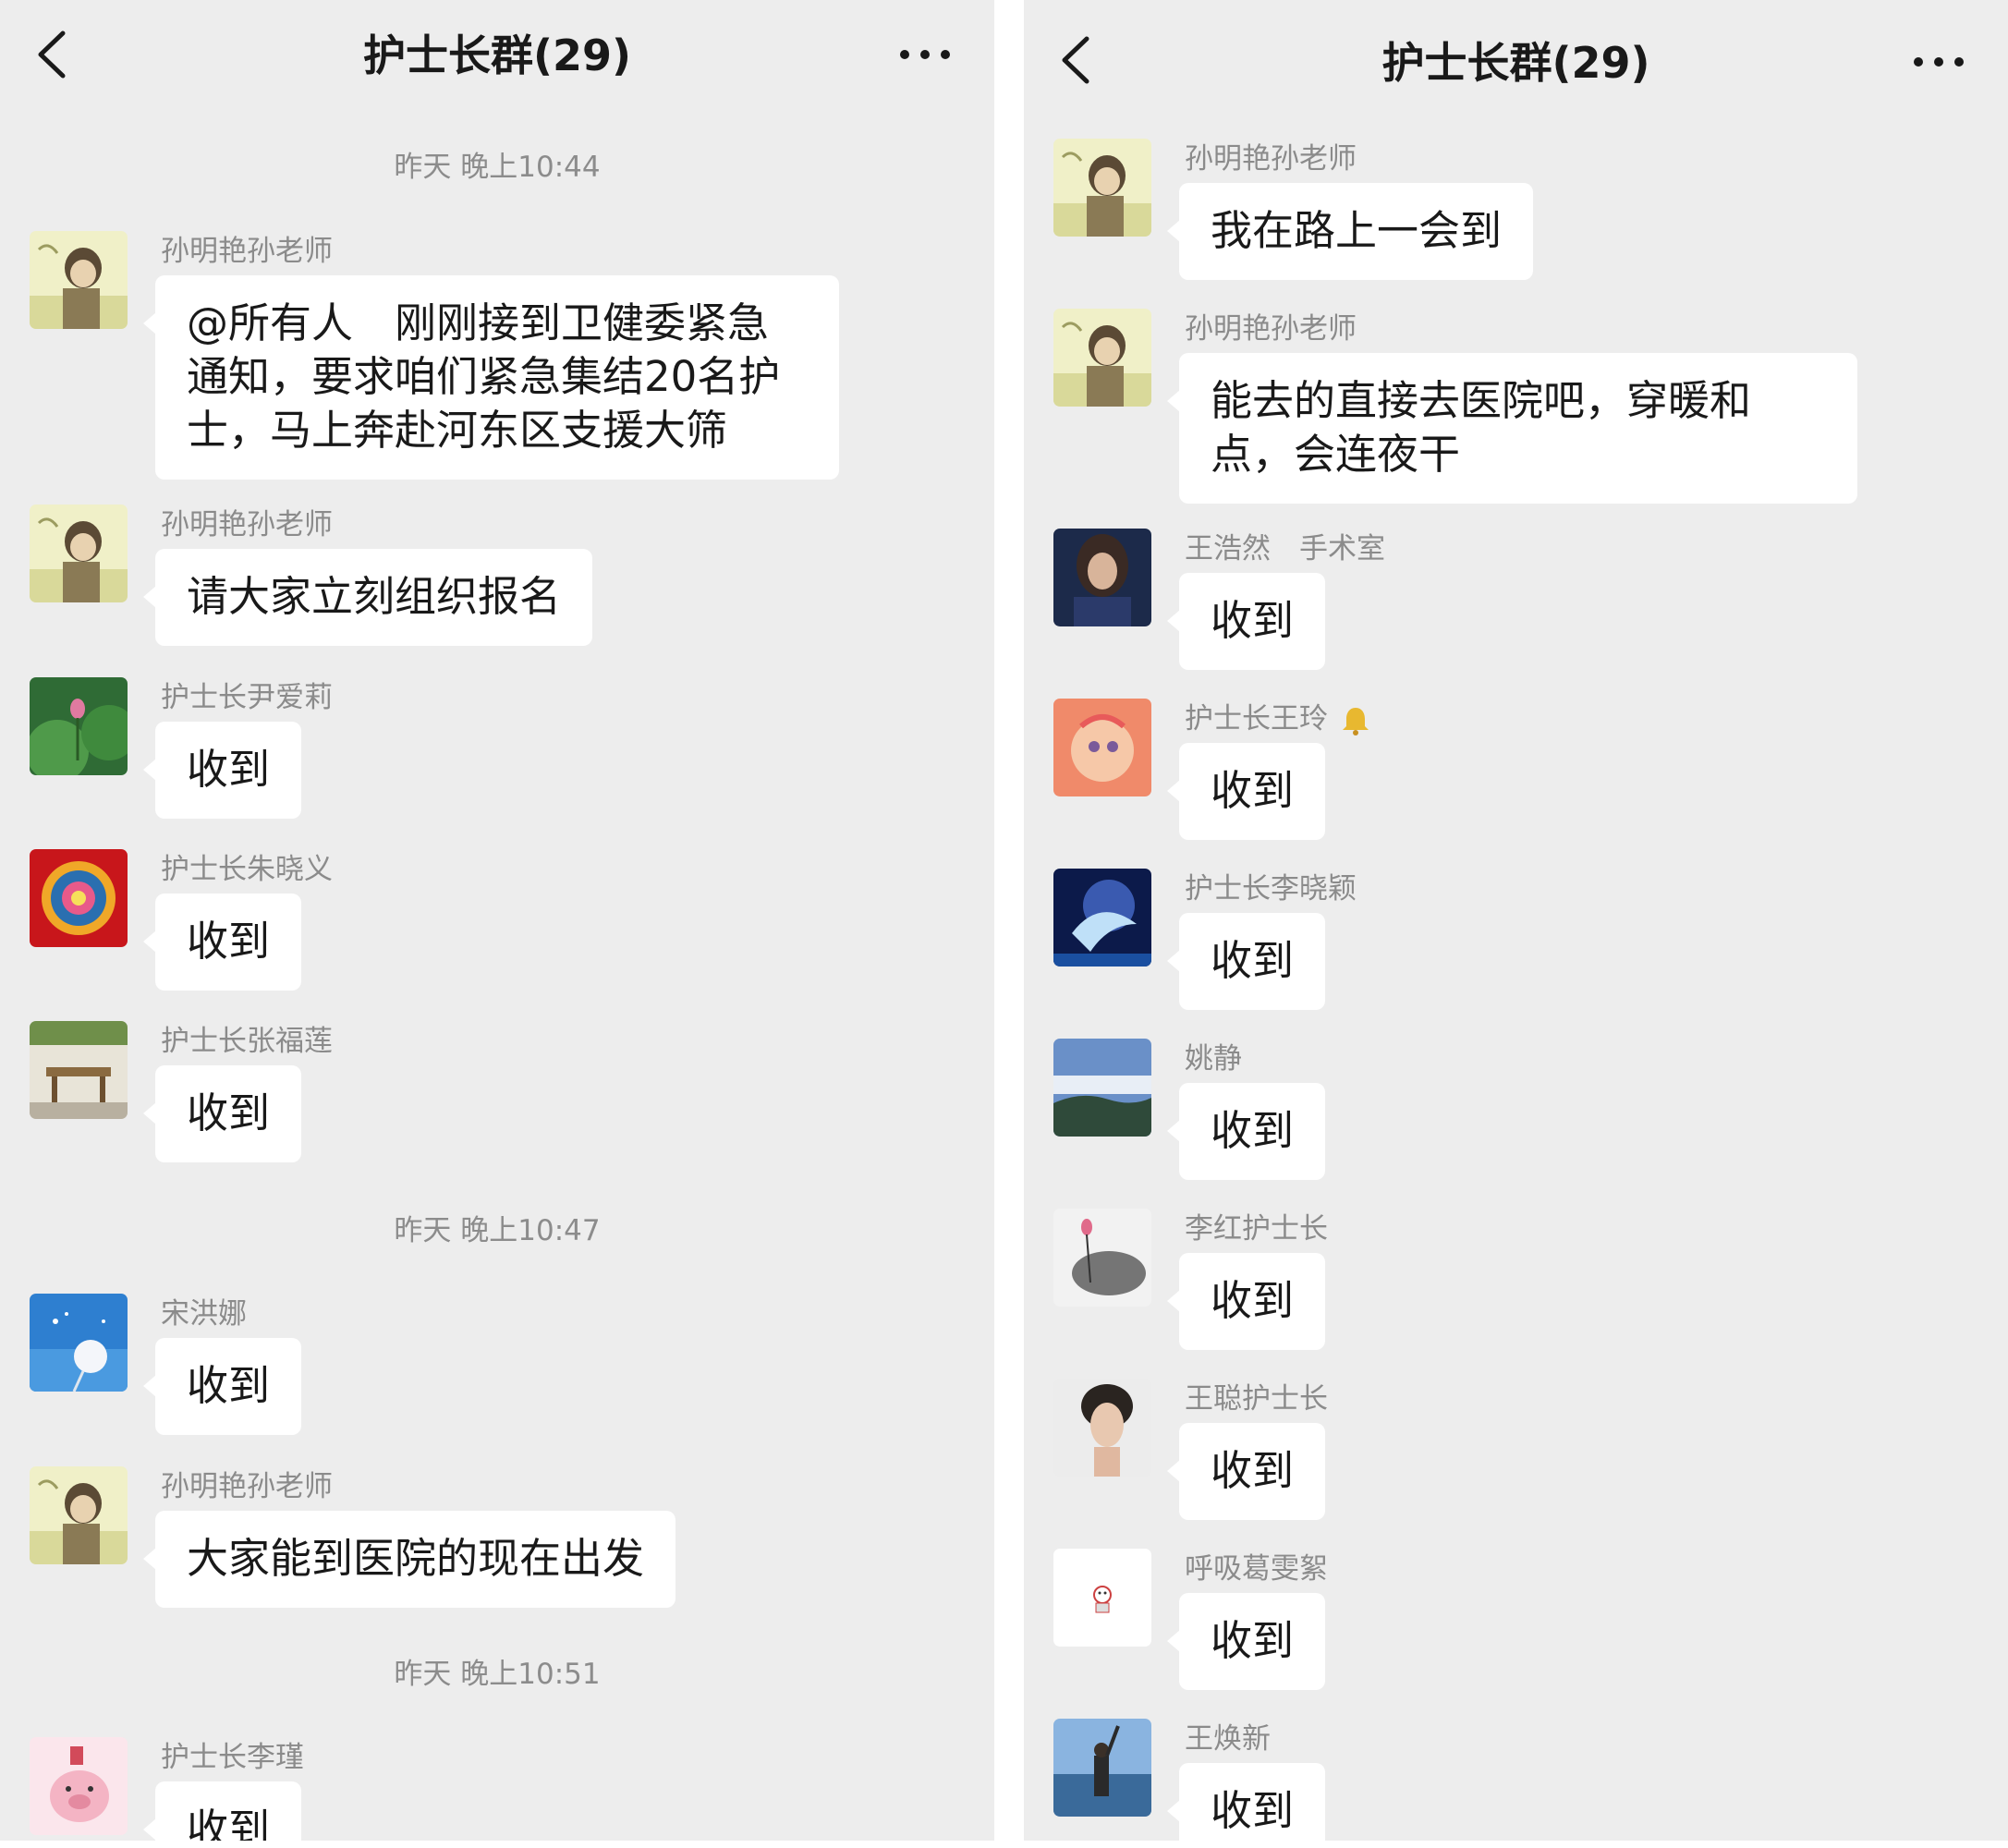  What do you see at coordinates (1257, 1229) in the screenshot?
I see `sender-name: 李红护士长` at bounding box center [1257, 1229].